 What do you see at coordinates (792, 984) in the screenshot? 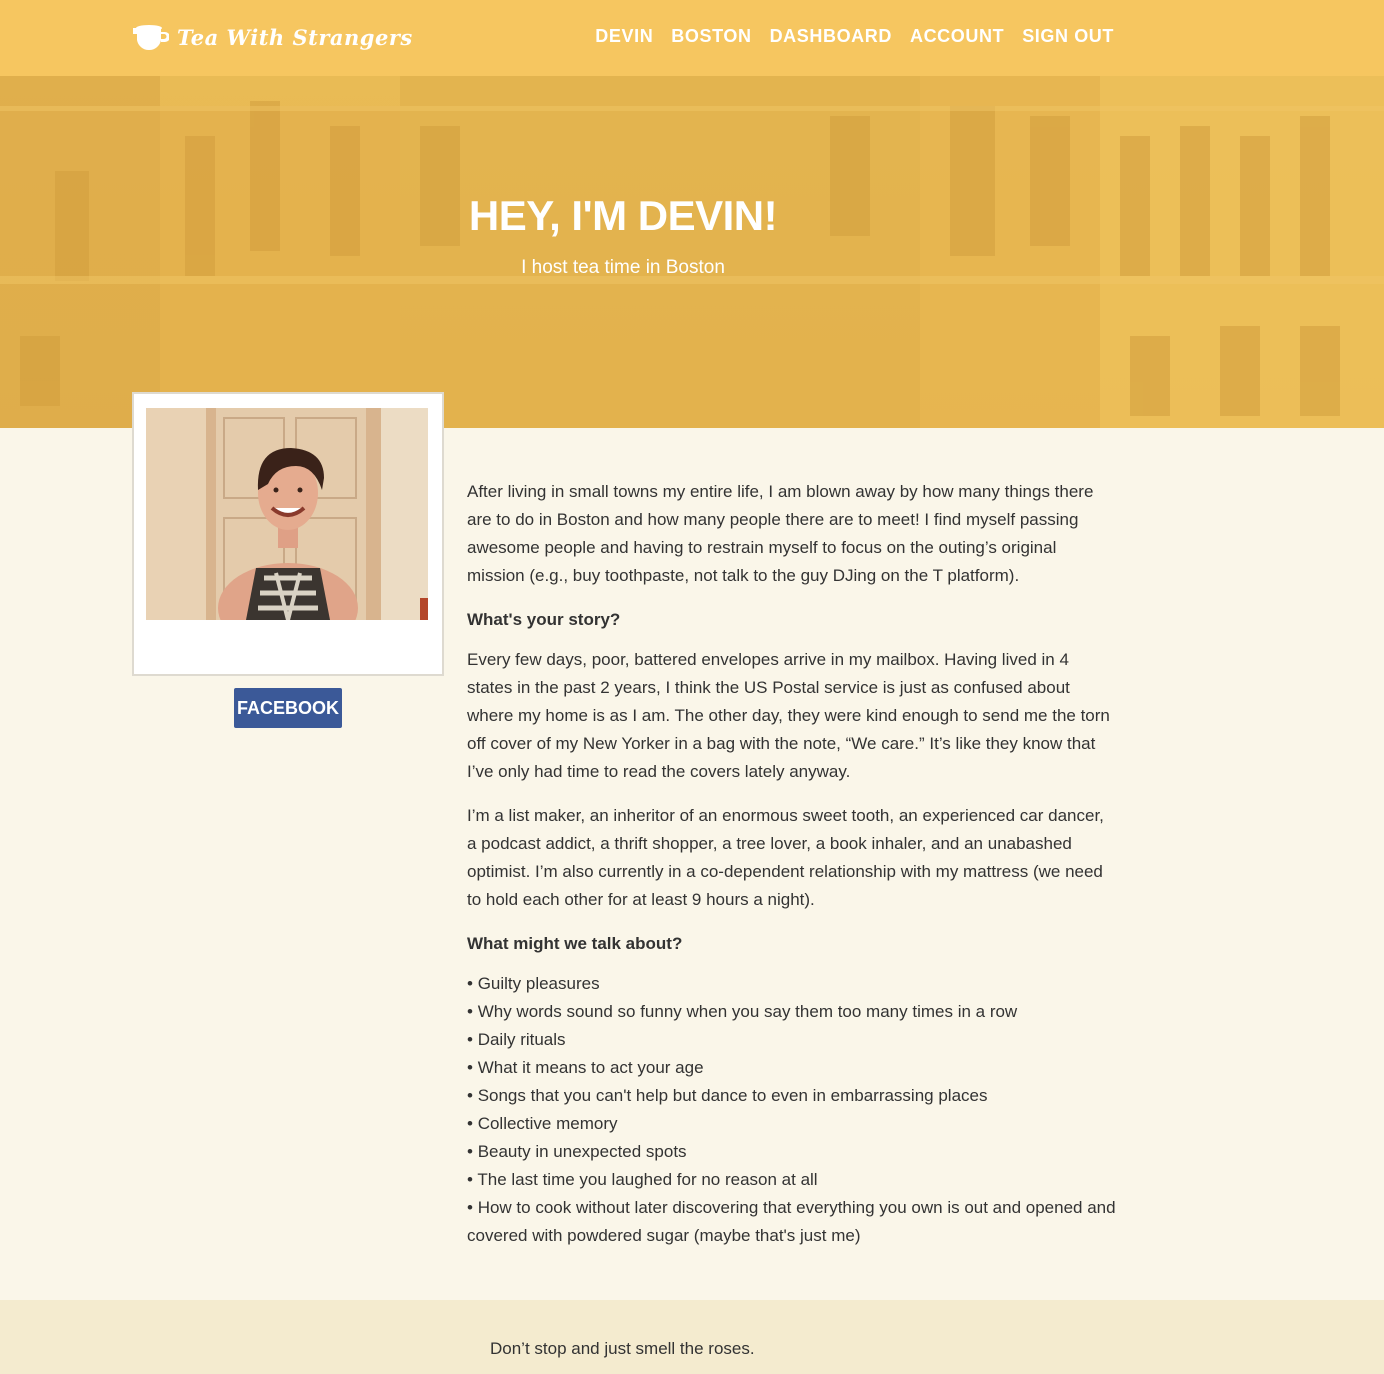
I see `topic-item: Guilty pleasures` at bounding box center [792, 984].